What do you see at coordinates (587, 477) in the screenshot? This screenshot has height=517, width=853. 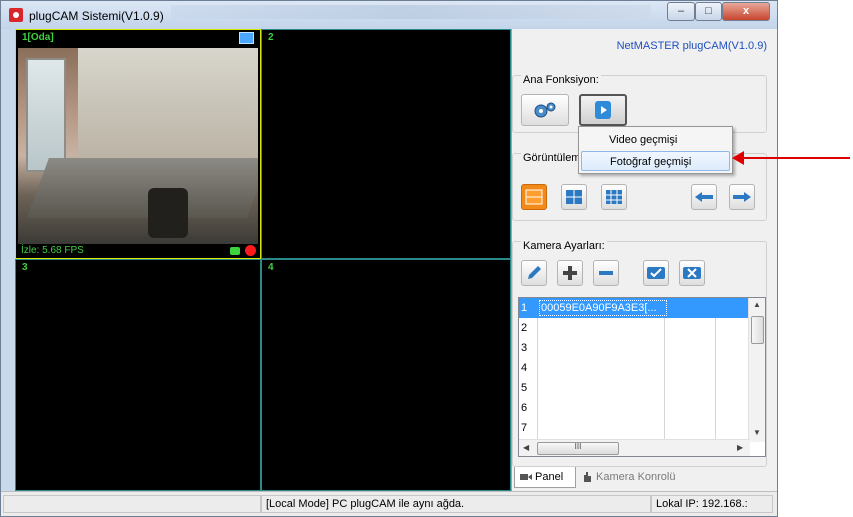 I see `hand-icon` at bounding box center [587, 477].